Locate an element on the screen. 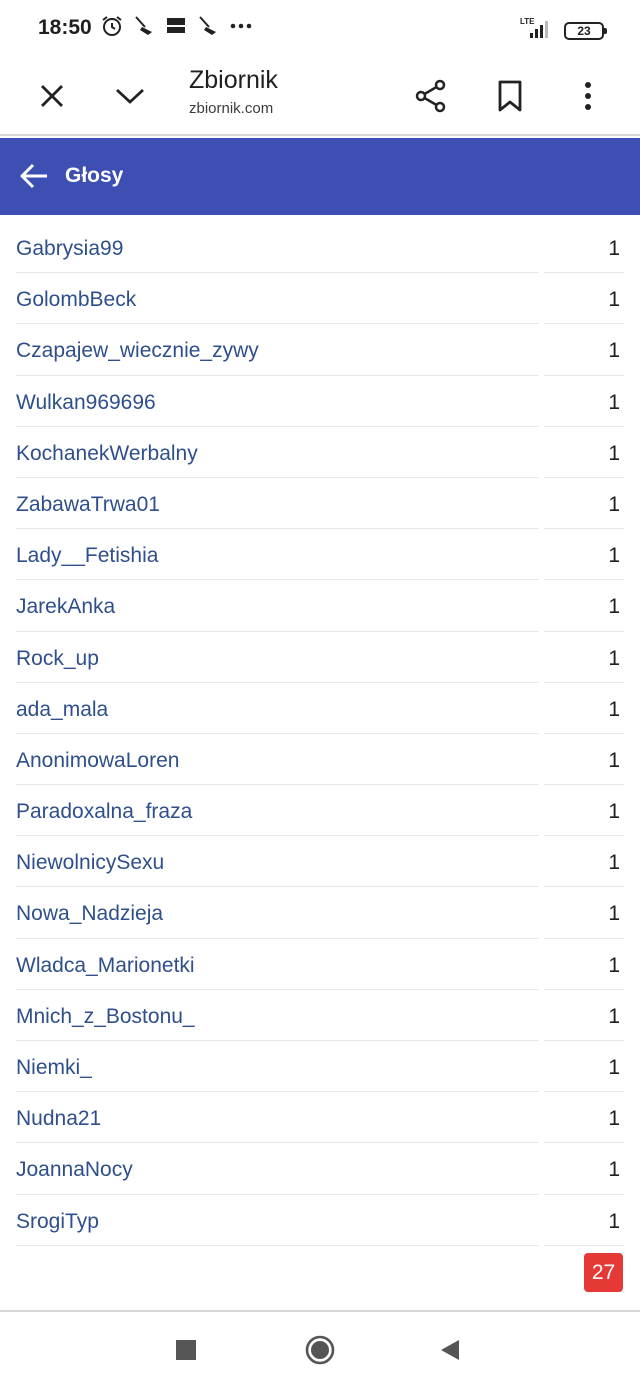 The width and height of the screenshot is (640, 1387). system-nav-bar is located at coordinates (320, 1348).